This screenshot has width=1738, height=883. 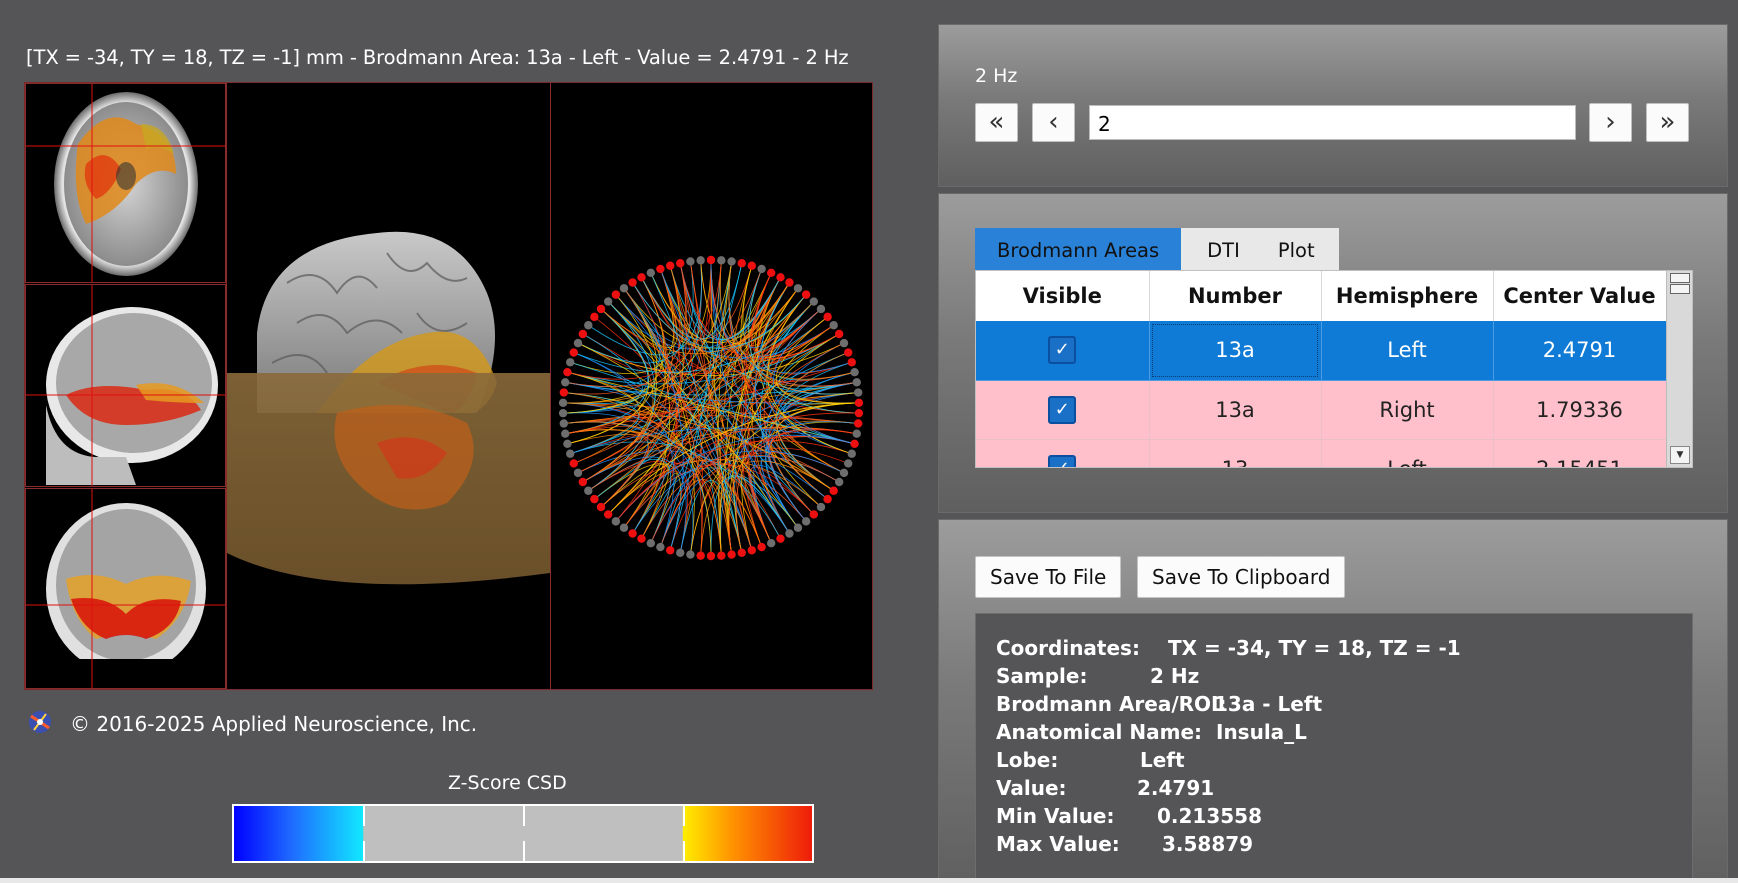 I want to click on frequency-panel: 2 Hz « ‹ 2 › », so click(x=1333, y=105).